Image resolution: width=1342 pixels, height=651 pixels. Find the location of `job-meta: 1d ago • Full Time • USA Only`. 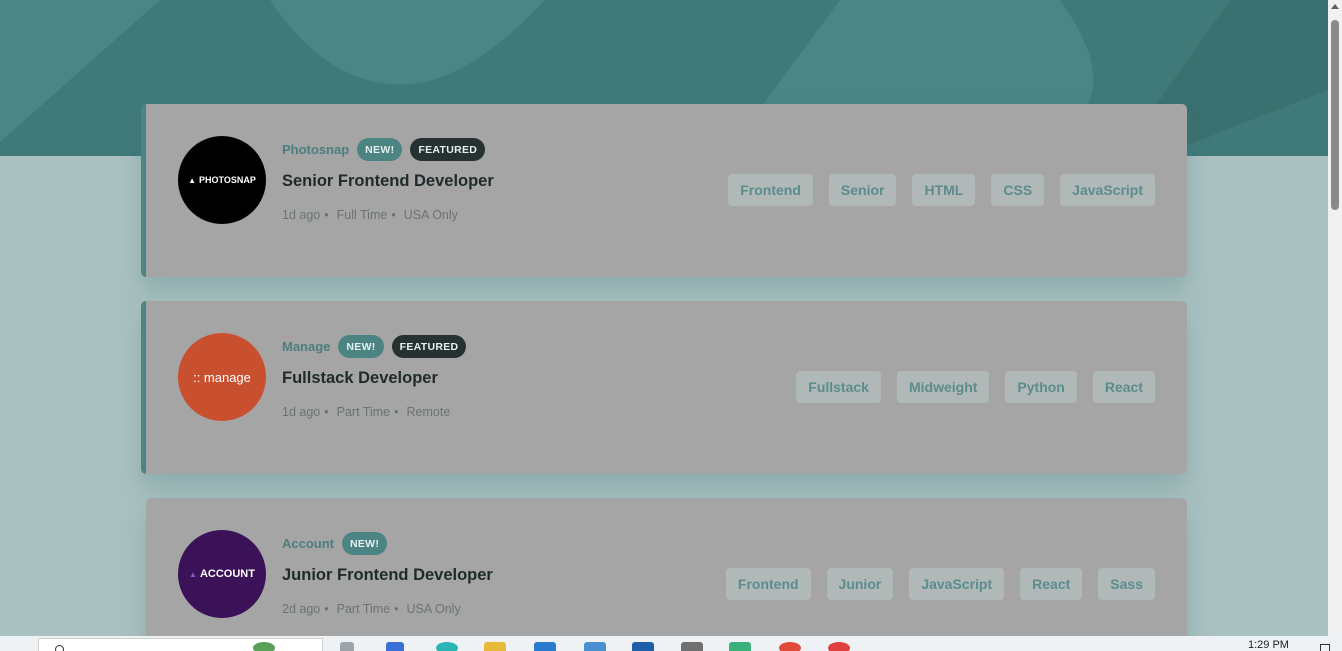

job-meta: 1d ago • Full Time • USA Only is located at coordinates (370, 215).